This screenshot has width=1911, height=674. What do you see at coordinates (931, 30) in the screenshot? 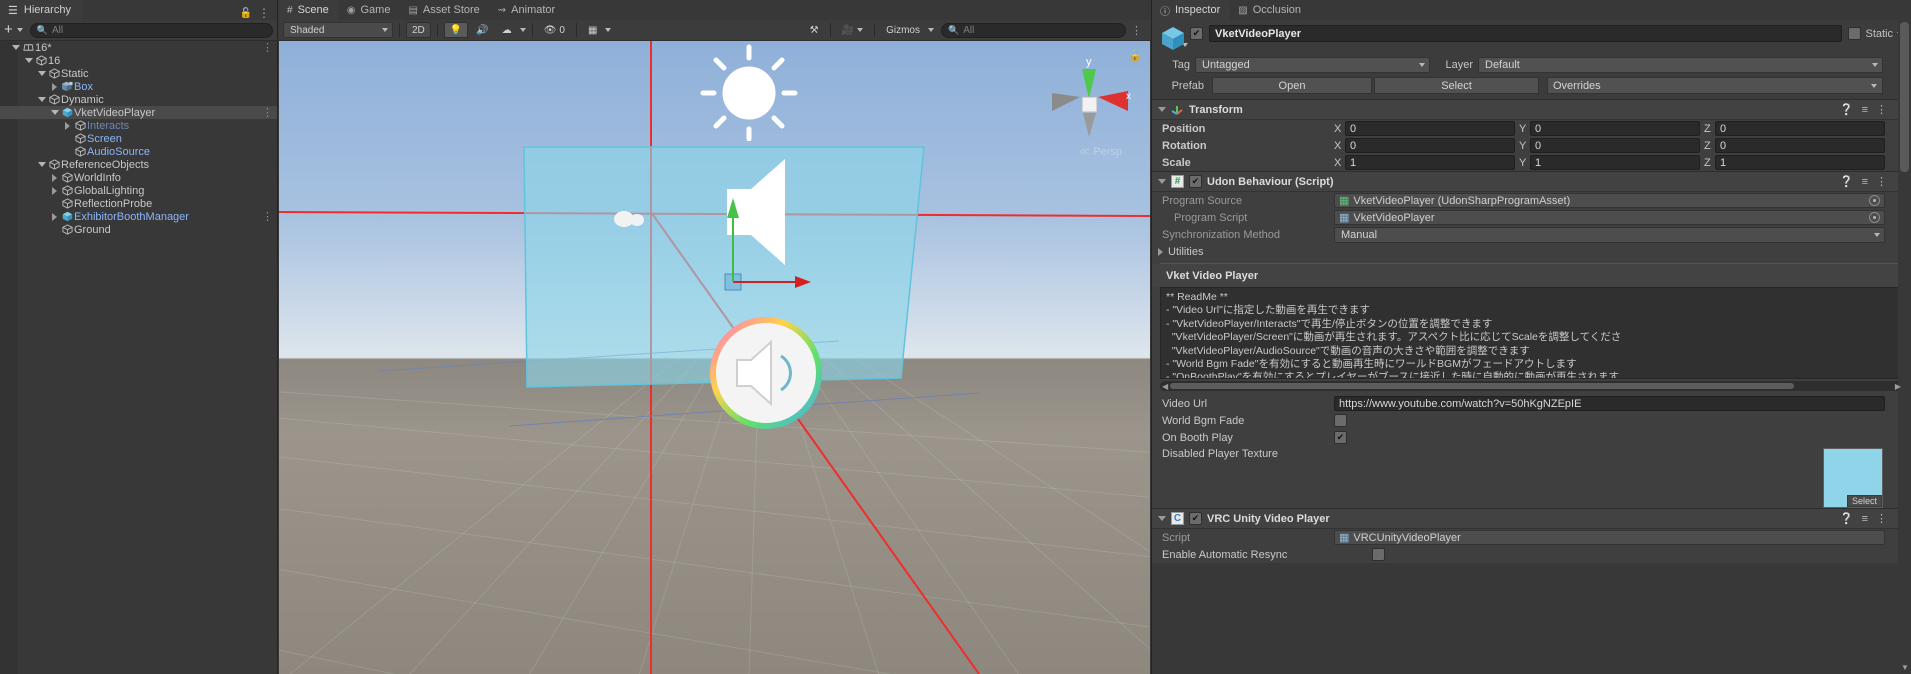
I see `gizmos-chevron-down-icon` at bounding box center [931, 30].